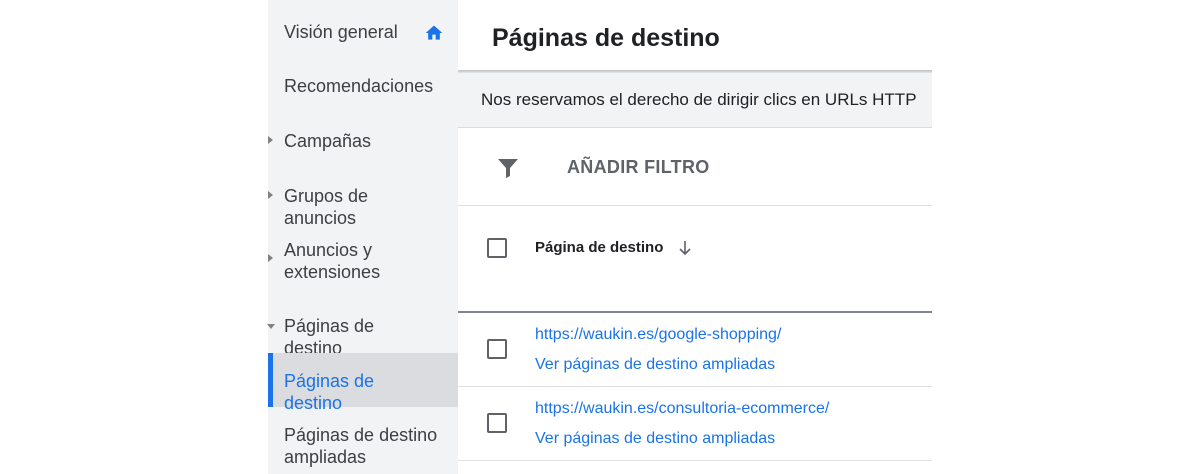 Image resolution: width=1200 pixels, height=474 pixels. Describe the element at coordinates (362, 336) in the screenshot. I see `sidebar-item-landing-pages-group: Páginas de destino` at that location.